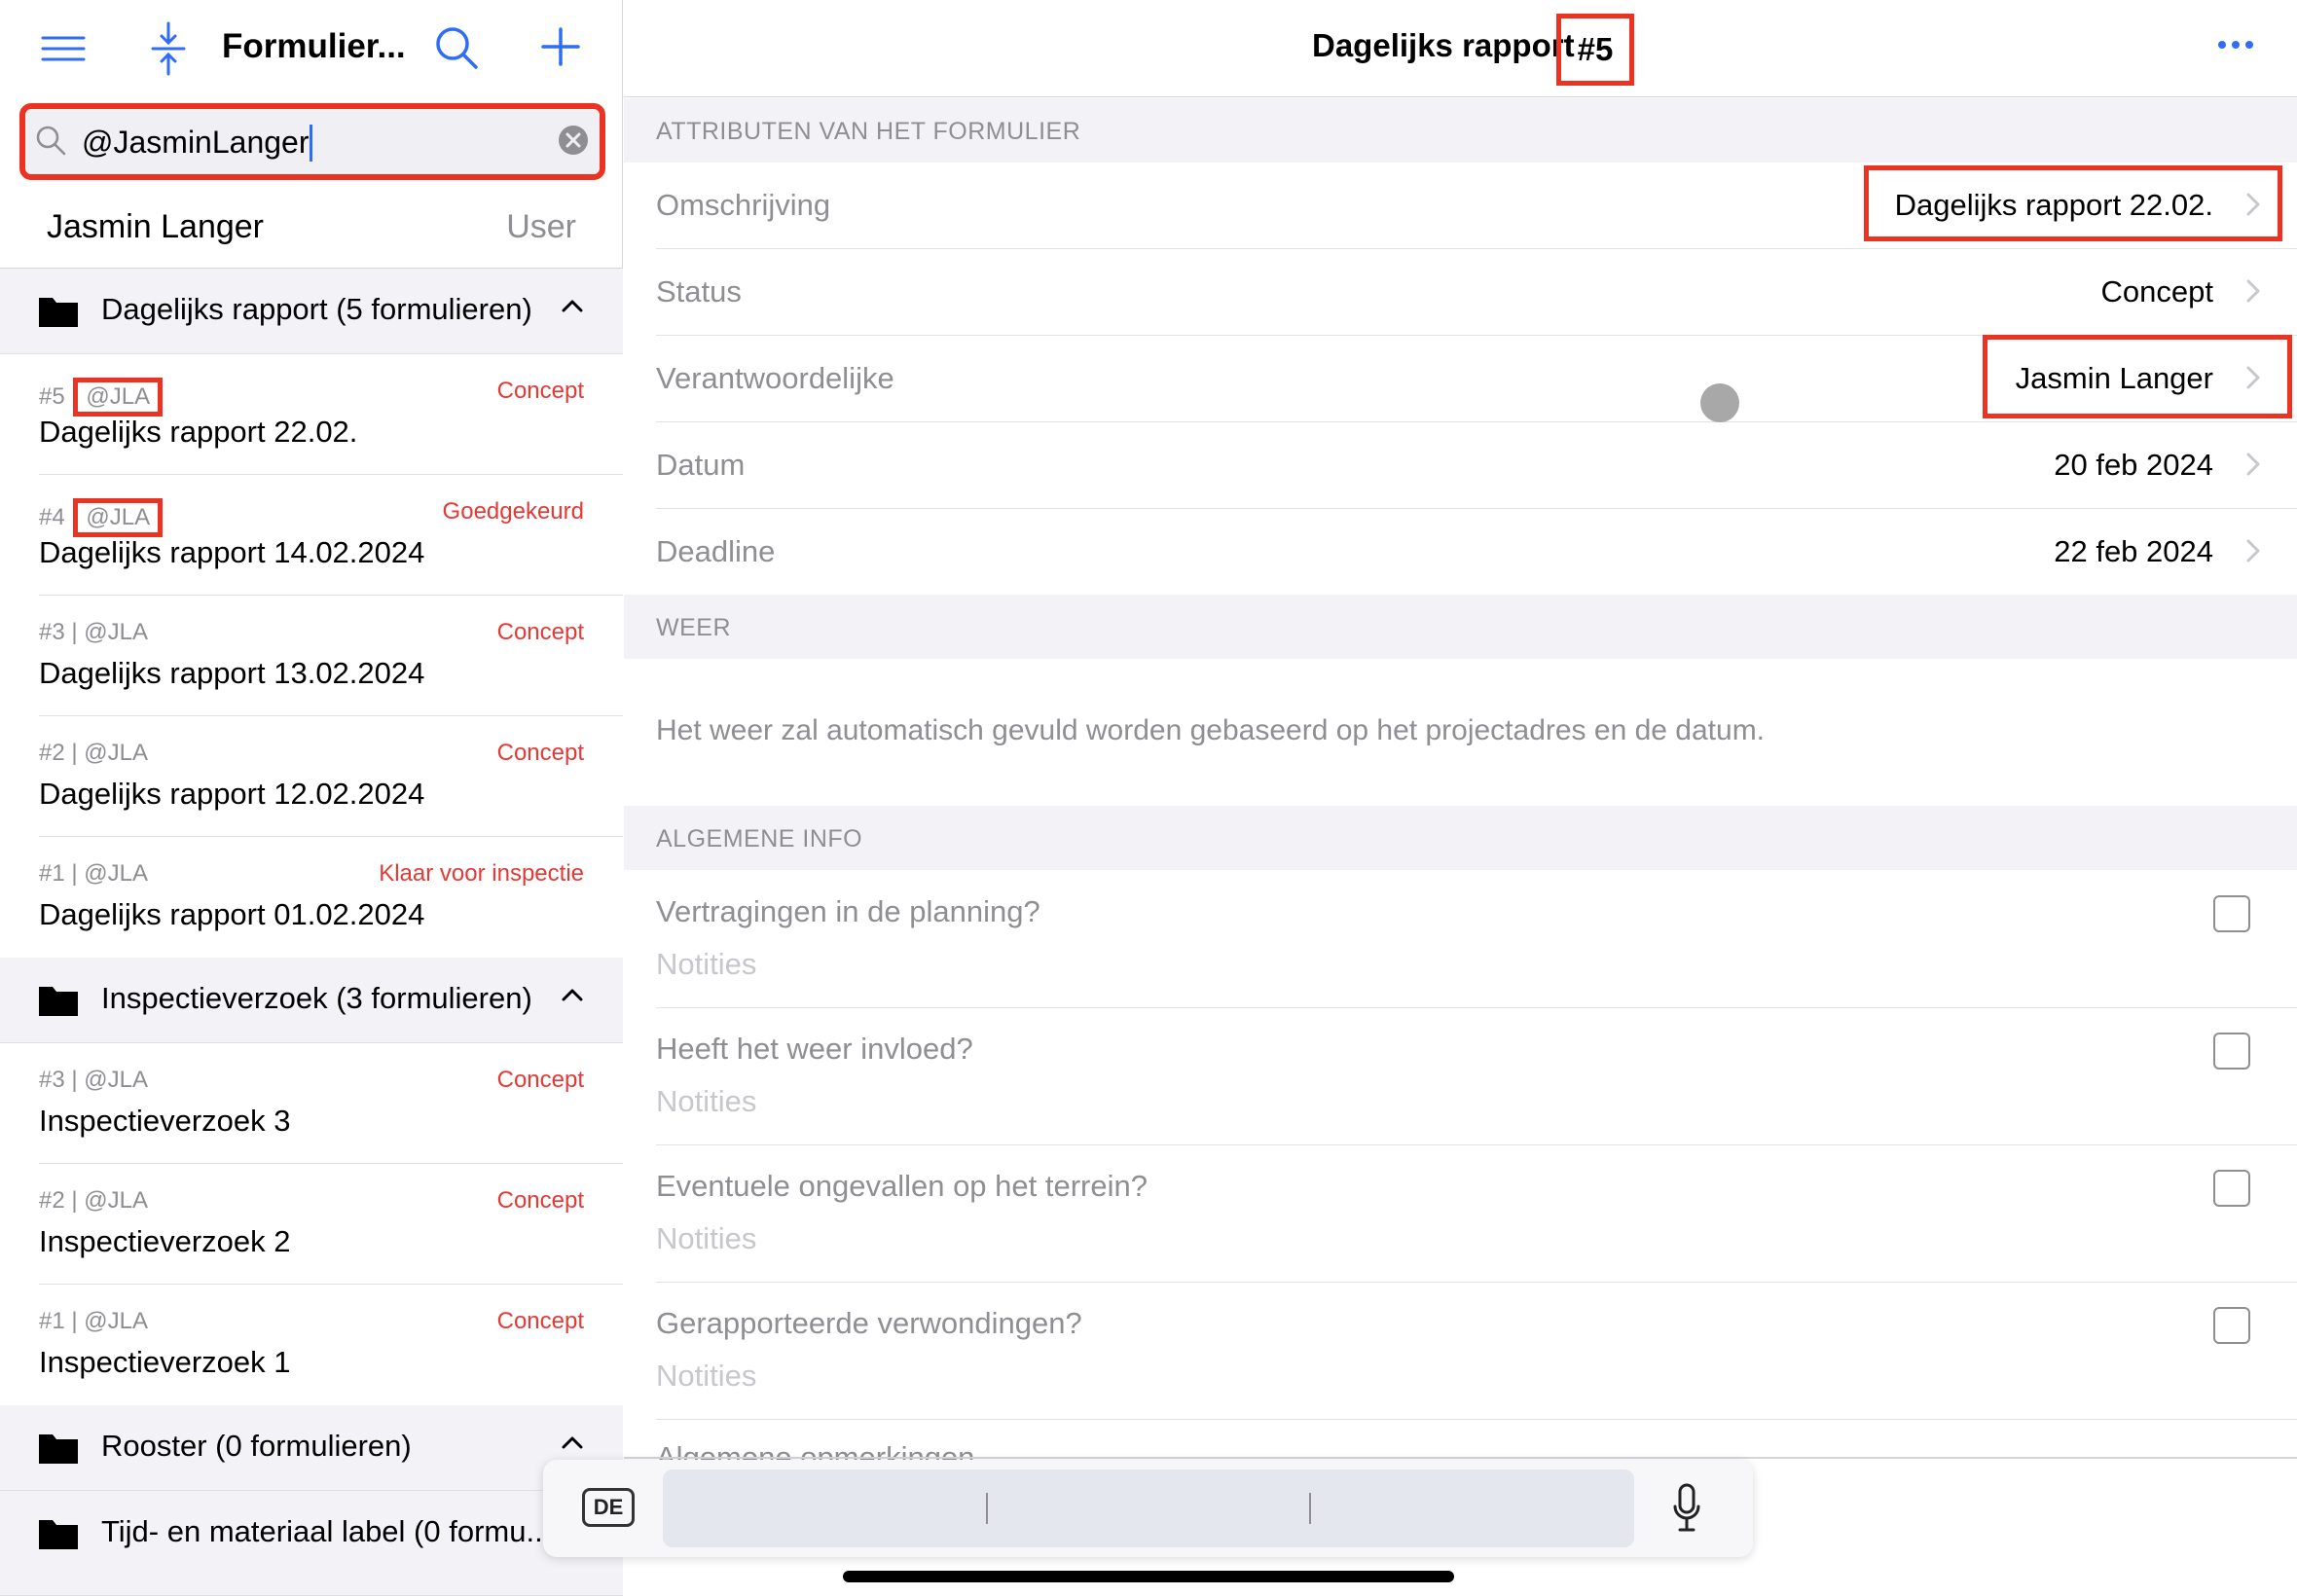 The width and height of the screenshot is (2297, 1596). I want to click on group-inspectieverzoek: Inspectieverzoek (3 formulieren), so click(311, 1001).